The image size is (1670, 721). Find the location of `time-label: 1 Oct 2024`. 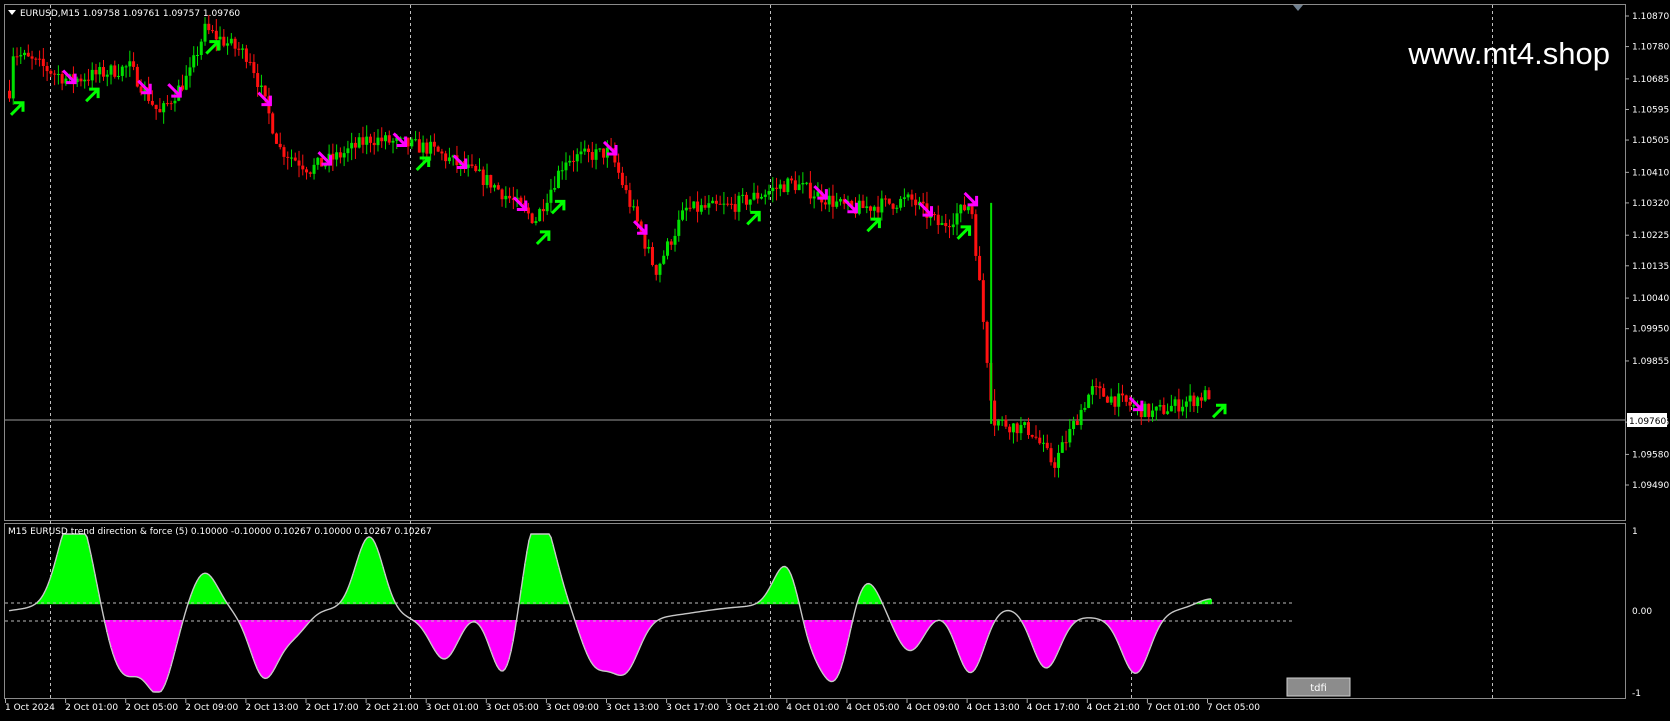

time-label: 1 Oct 2024 is located at coordinates (30, 708).